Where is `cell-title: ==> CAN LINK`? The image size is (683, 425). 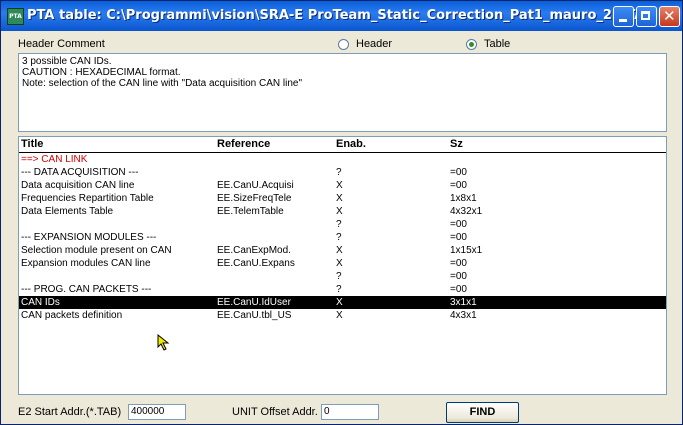
cell-title: ==> CAN LINK is located at coordinates (54, 159).